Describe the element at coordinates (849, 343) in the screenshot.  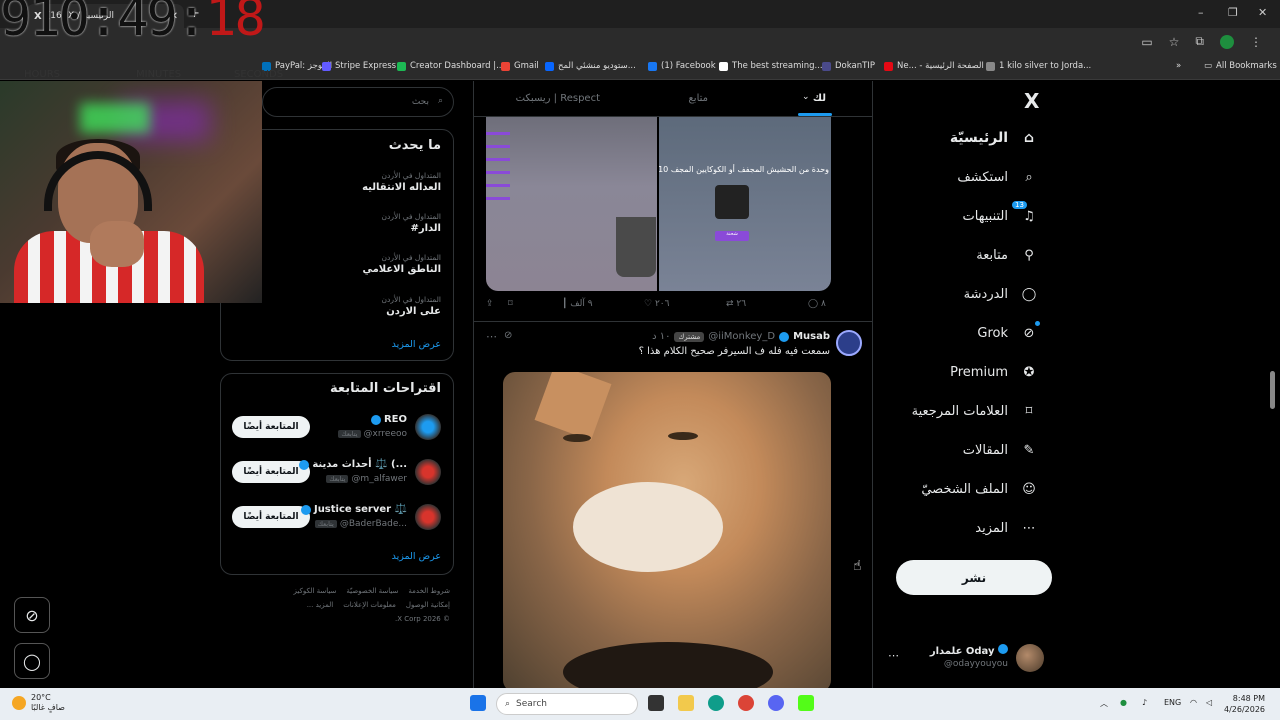
I see `post2-avatar` at that location.